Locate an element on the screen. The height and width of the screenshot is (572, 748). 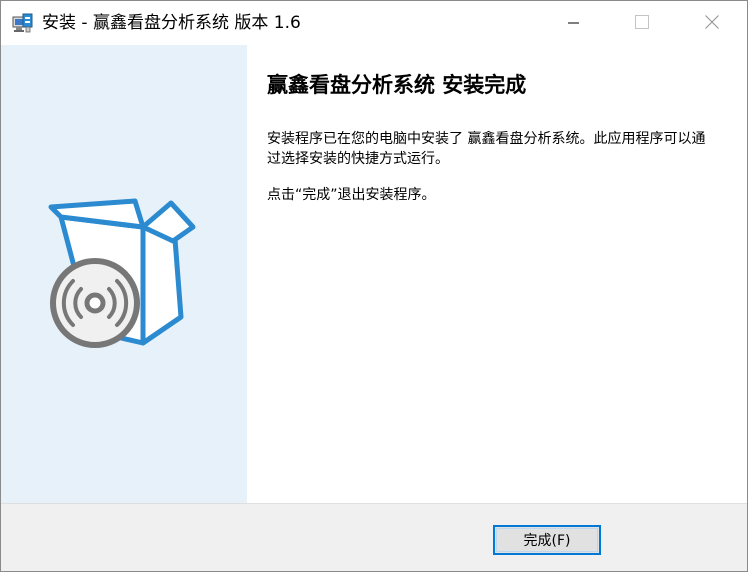
close-button is located at coordinates (712, 23).